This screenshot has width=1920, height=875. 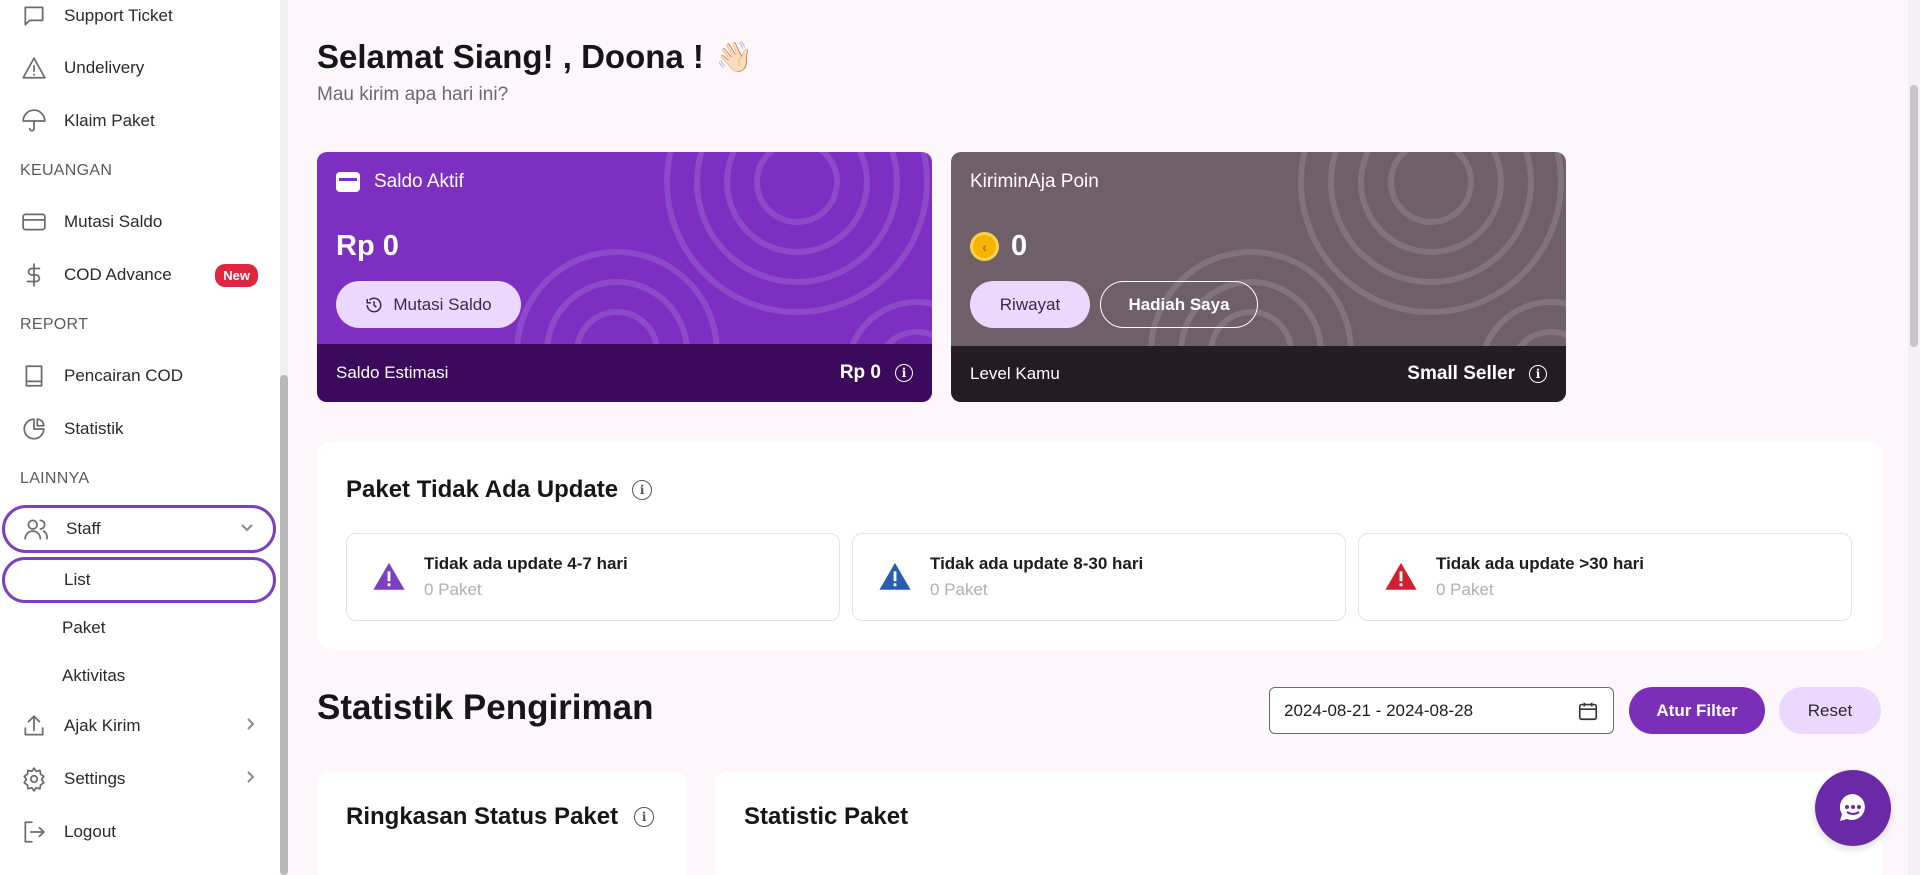 I want to click on calendar-icon, so click(x=1588, y=711).